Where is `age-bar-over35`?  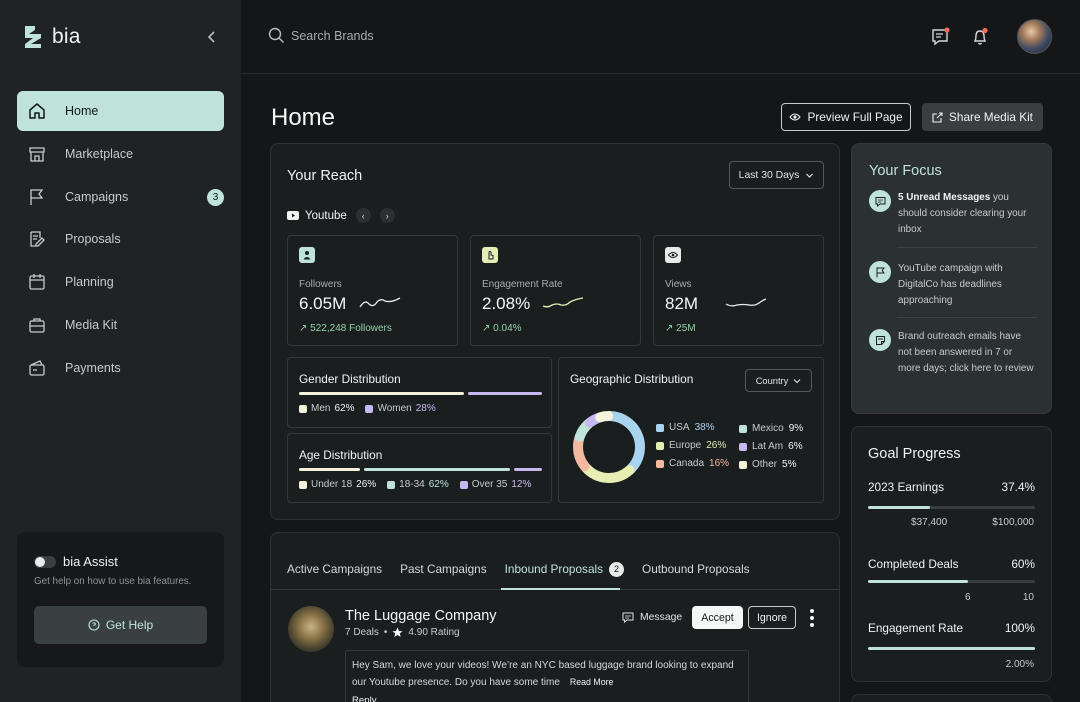
age-bar-over35 is located at coordinates (527, 469).